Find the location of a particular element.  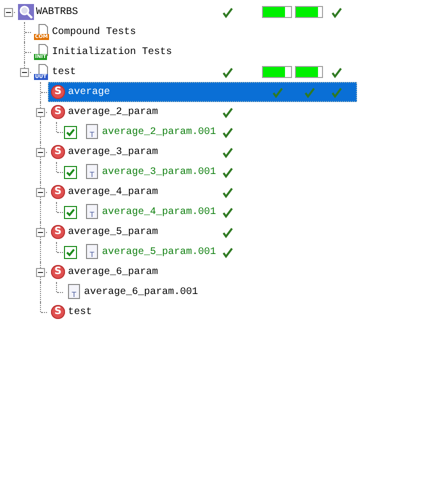

tree-item: S average_3_param is located at coordinates (202, 152).